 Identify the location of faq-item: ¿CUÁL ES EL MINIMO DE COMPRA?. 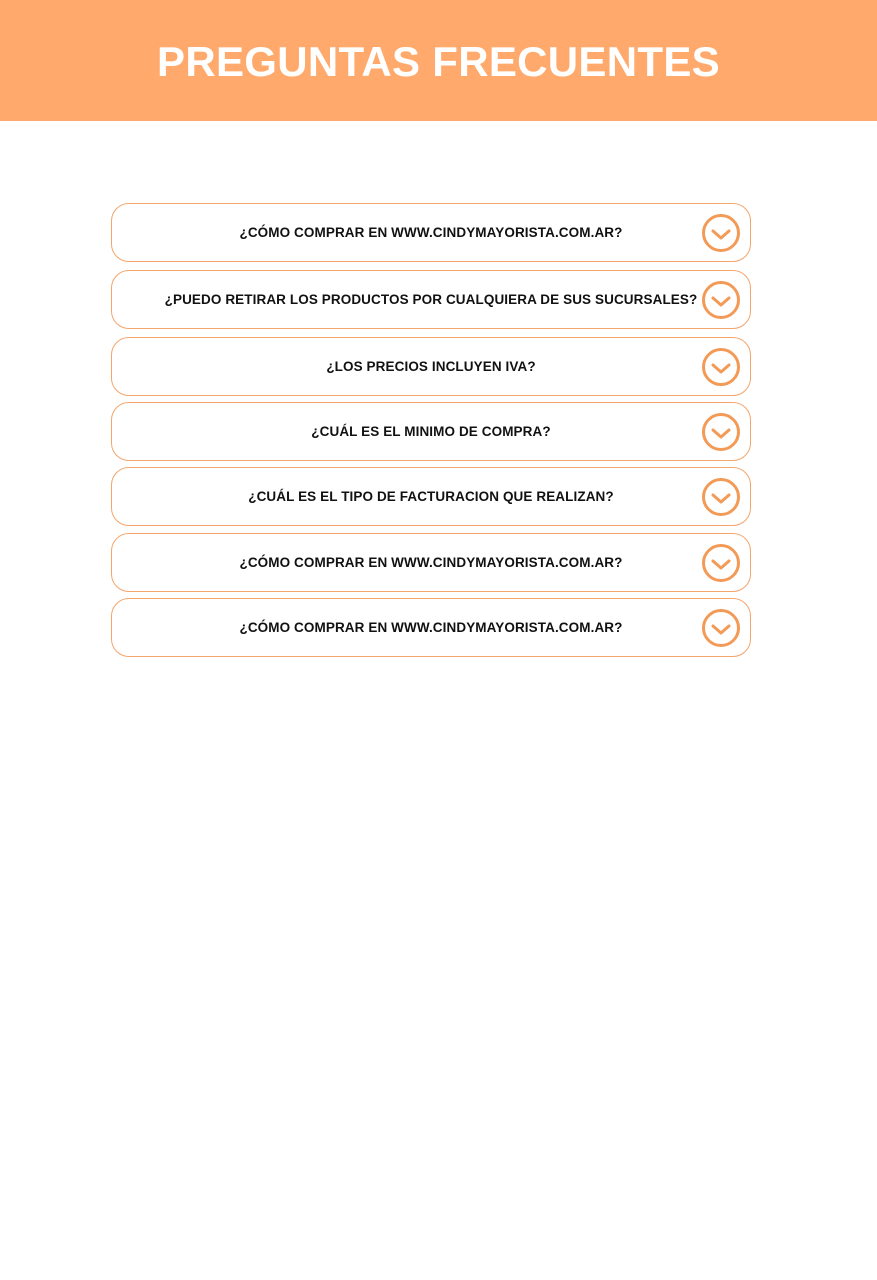
(431, 431).